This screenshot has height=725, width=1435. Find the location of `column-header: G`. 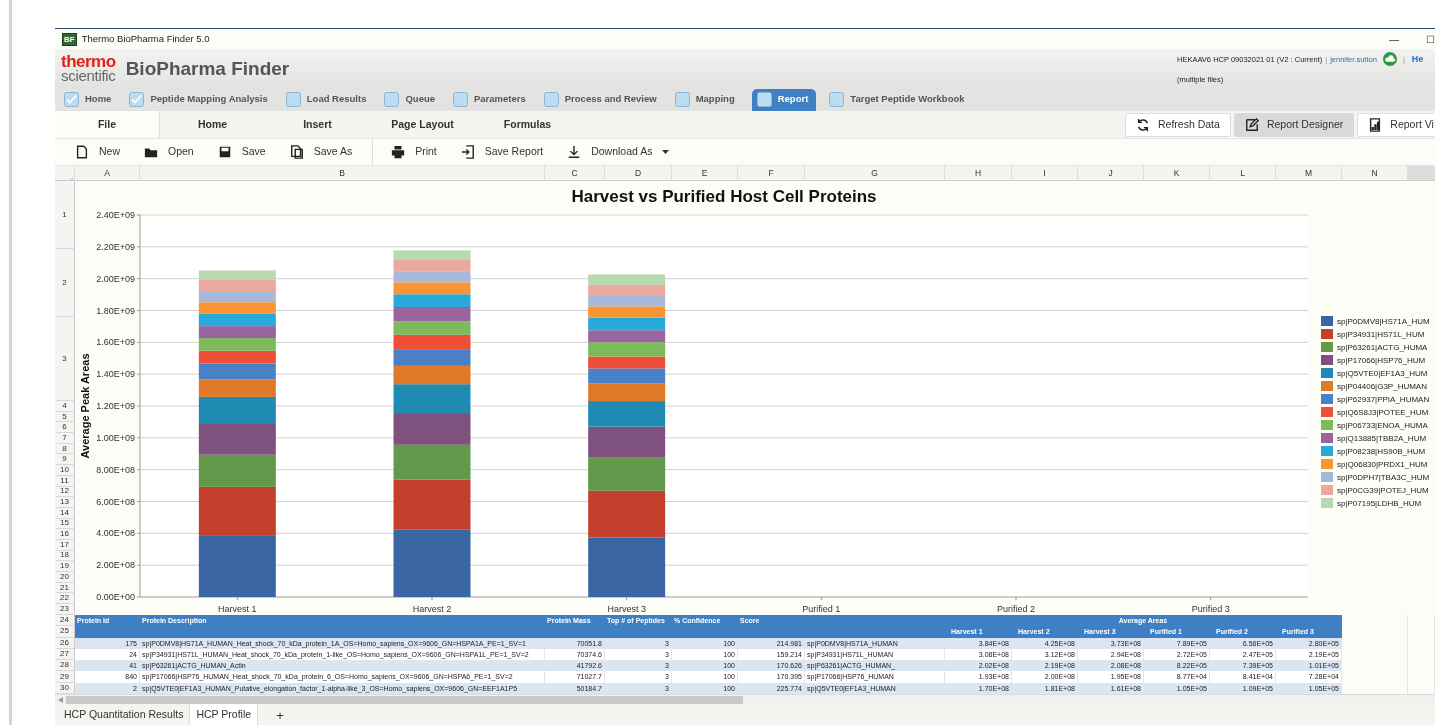

column-header: G is located at coordinates (875, 173).